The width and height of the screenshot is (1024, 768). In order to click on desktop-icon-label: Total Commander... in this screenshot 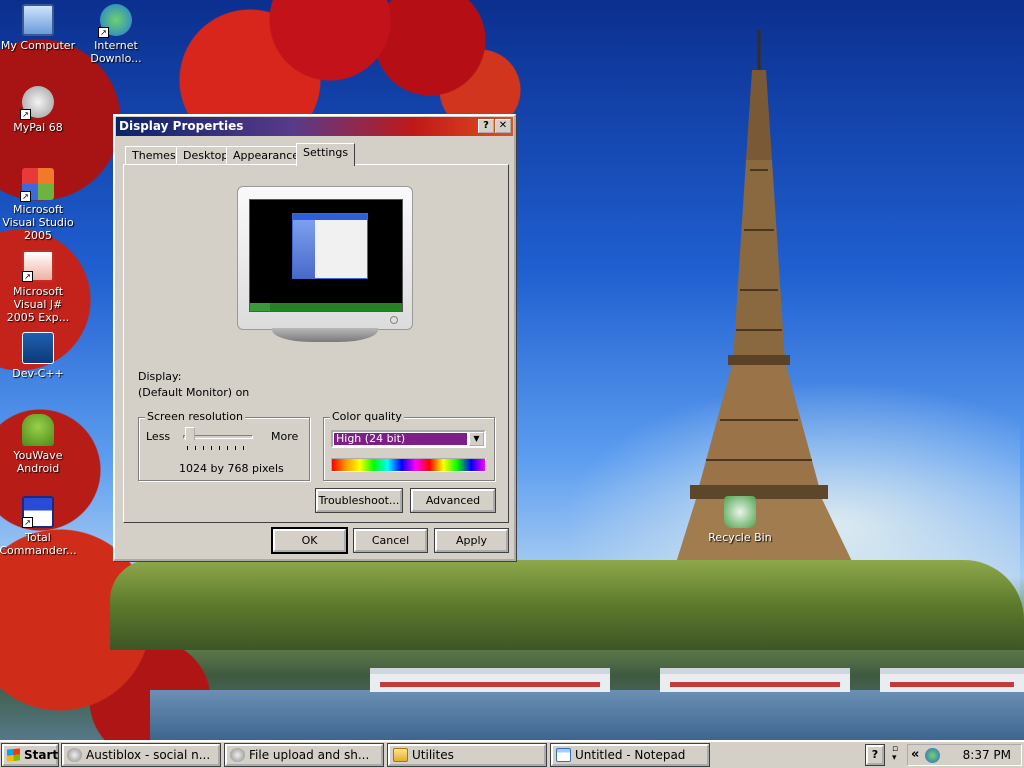, I will do `click(38, 544)`.